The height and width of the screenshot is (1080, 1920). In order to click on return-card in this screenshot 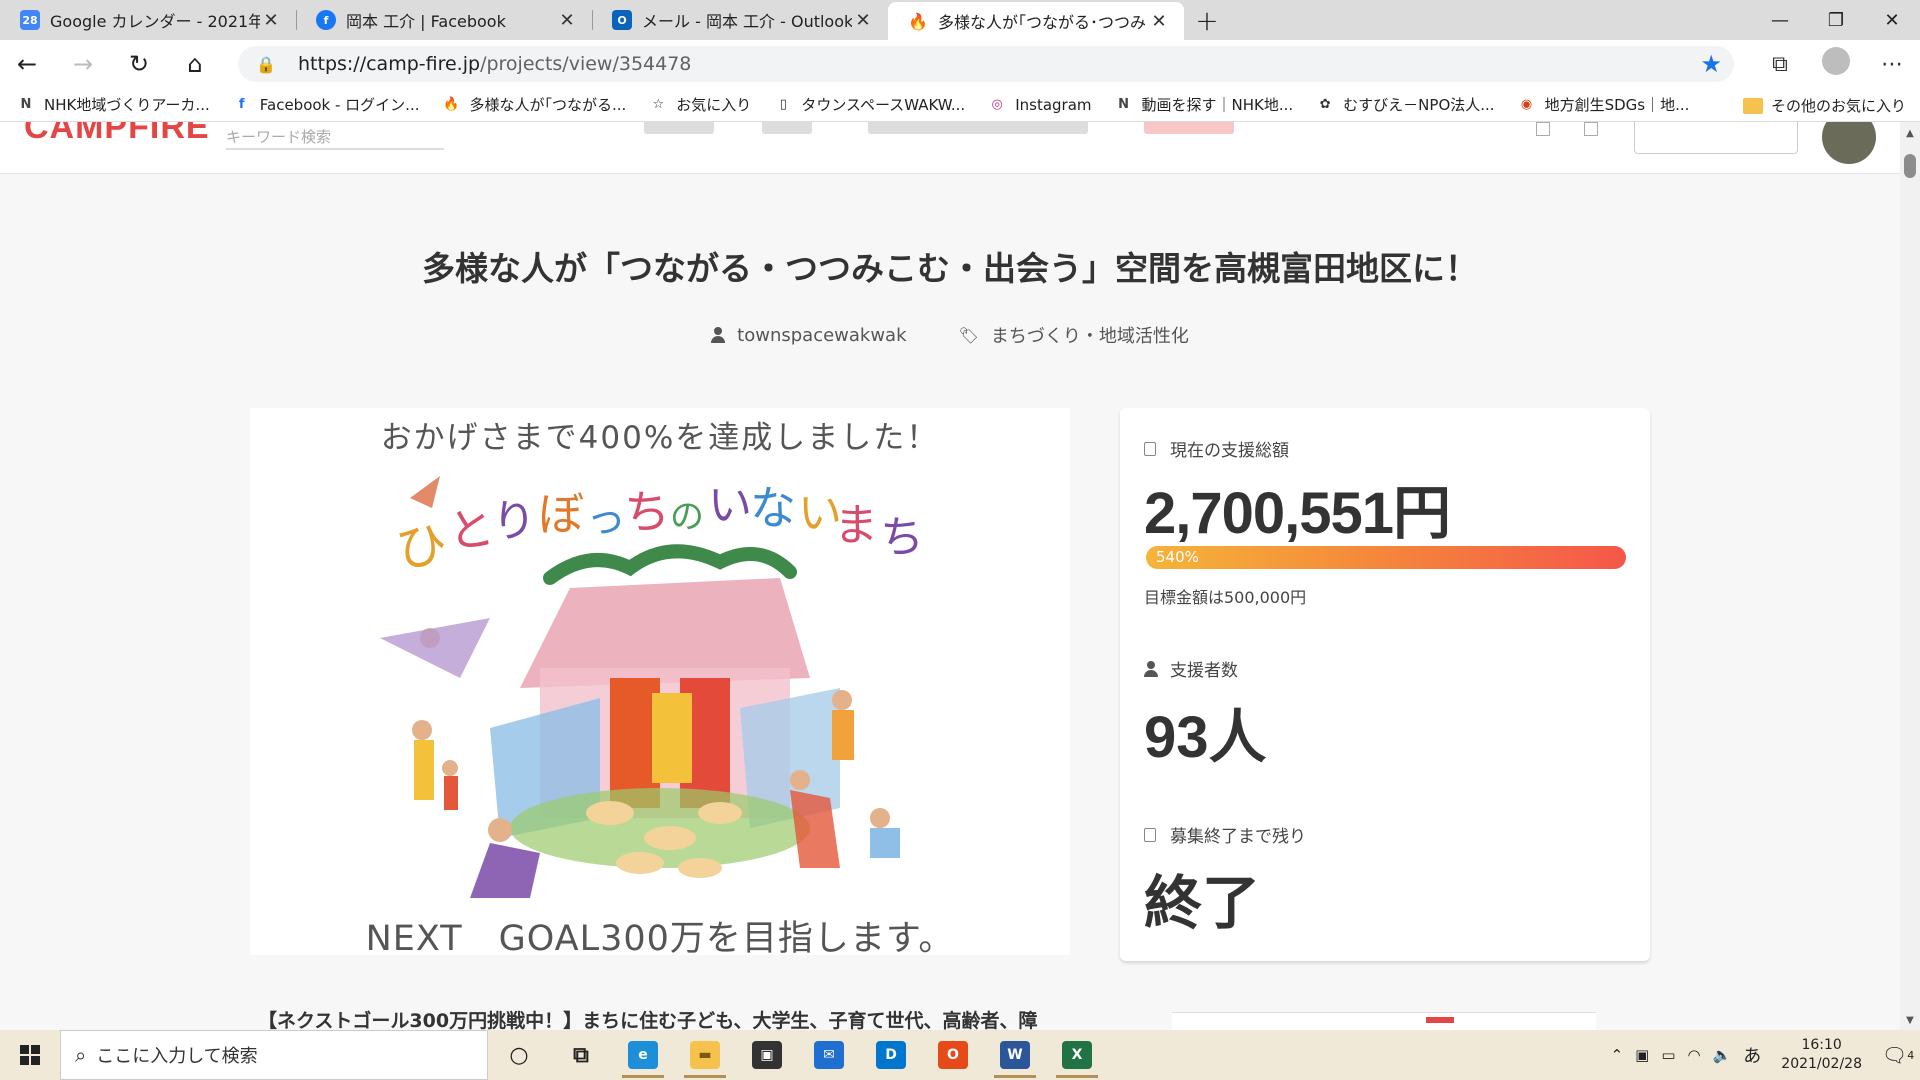, I will do `click(1384, 1022)`.